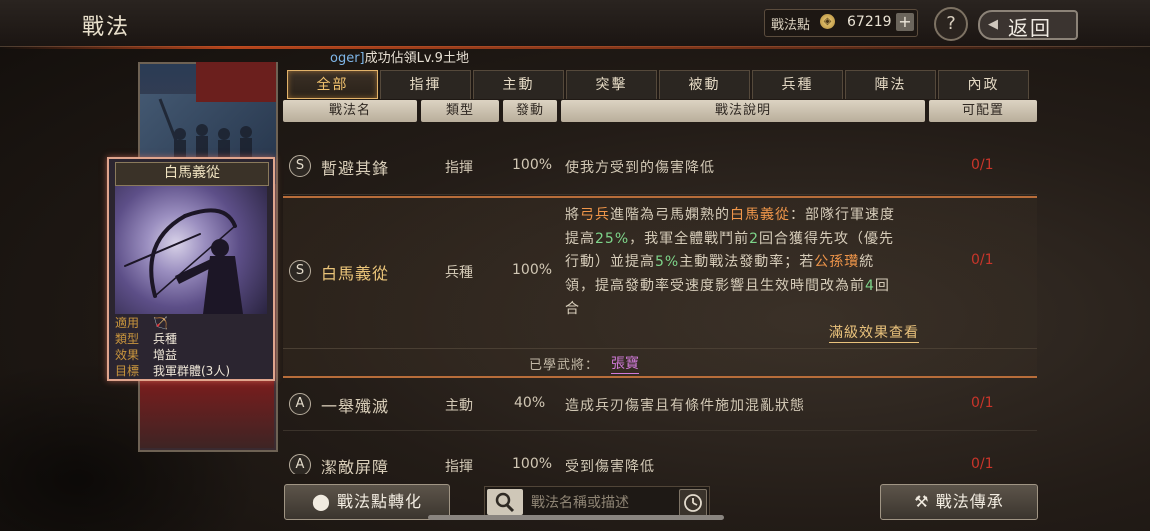 This screenshot has height=531, width=1150. Describe the element at coordinates (518, 84) in the screenshot. I see `tab-active: 主動` at that location.